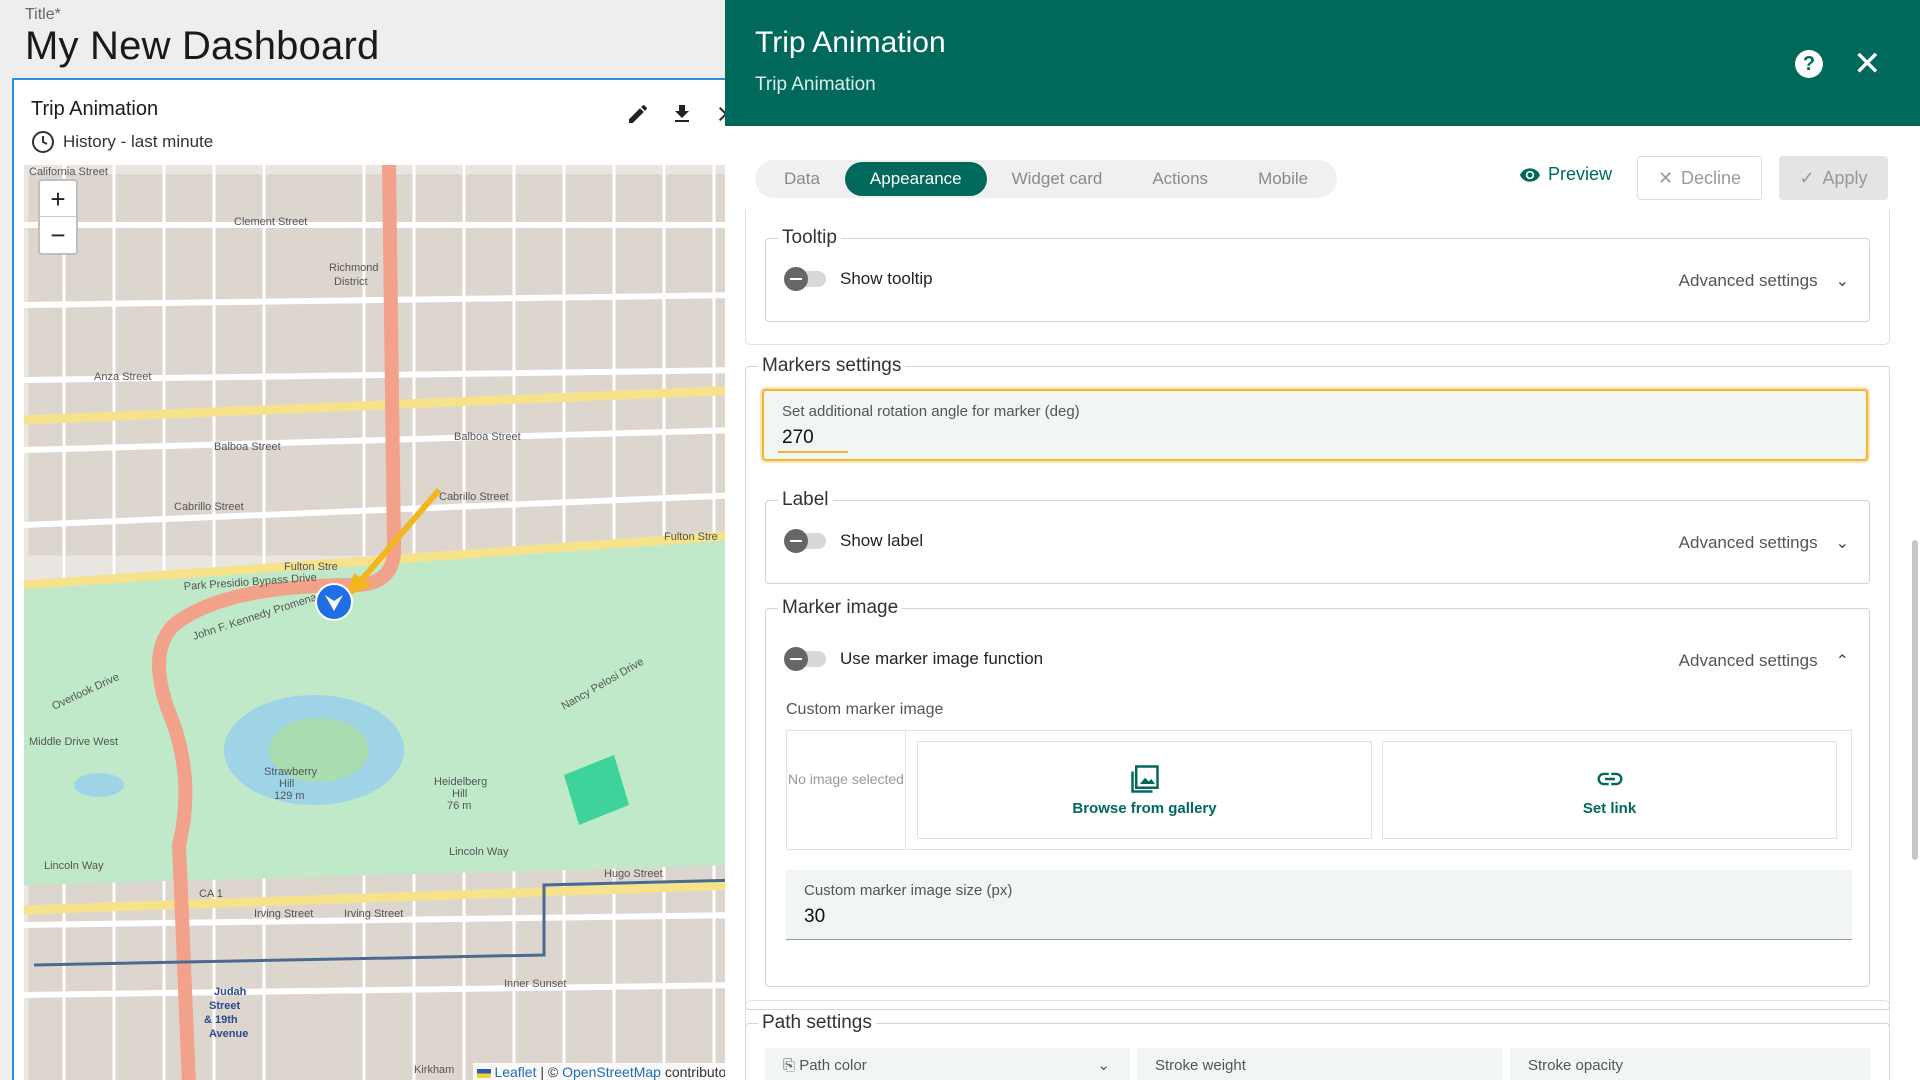  I want to click on tab-actions: Actions, so click(1180, 179).